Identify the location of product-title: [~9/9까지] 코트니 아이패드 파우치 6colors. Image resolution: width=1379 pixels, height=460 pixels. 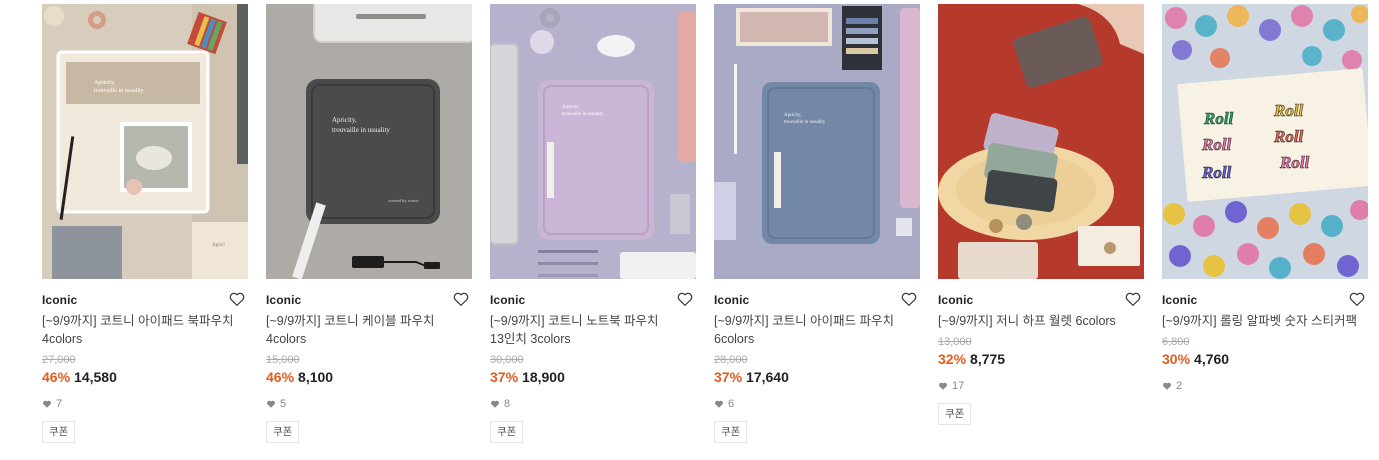
(817, 330).